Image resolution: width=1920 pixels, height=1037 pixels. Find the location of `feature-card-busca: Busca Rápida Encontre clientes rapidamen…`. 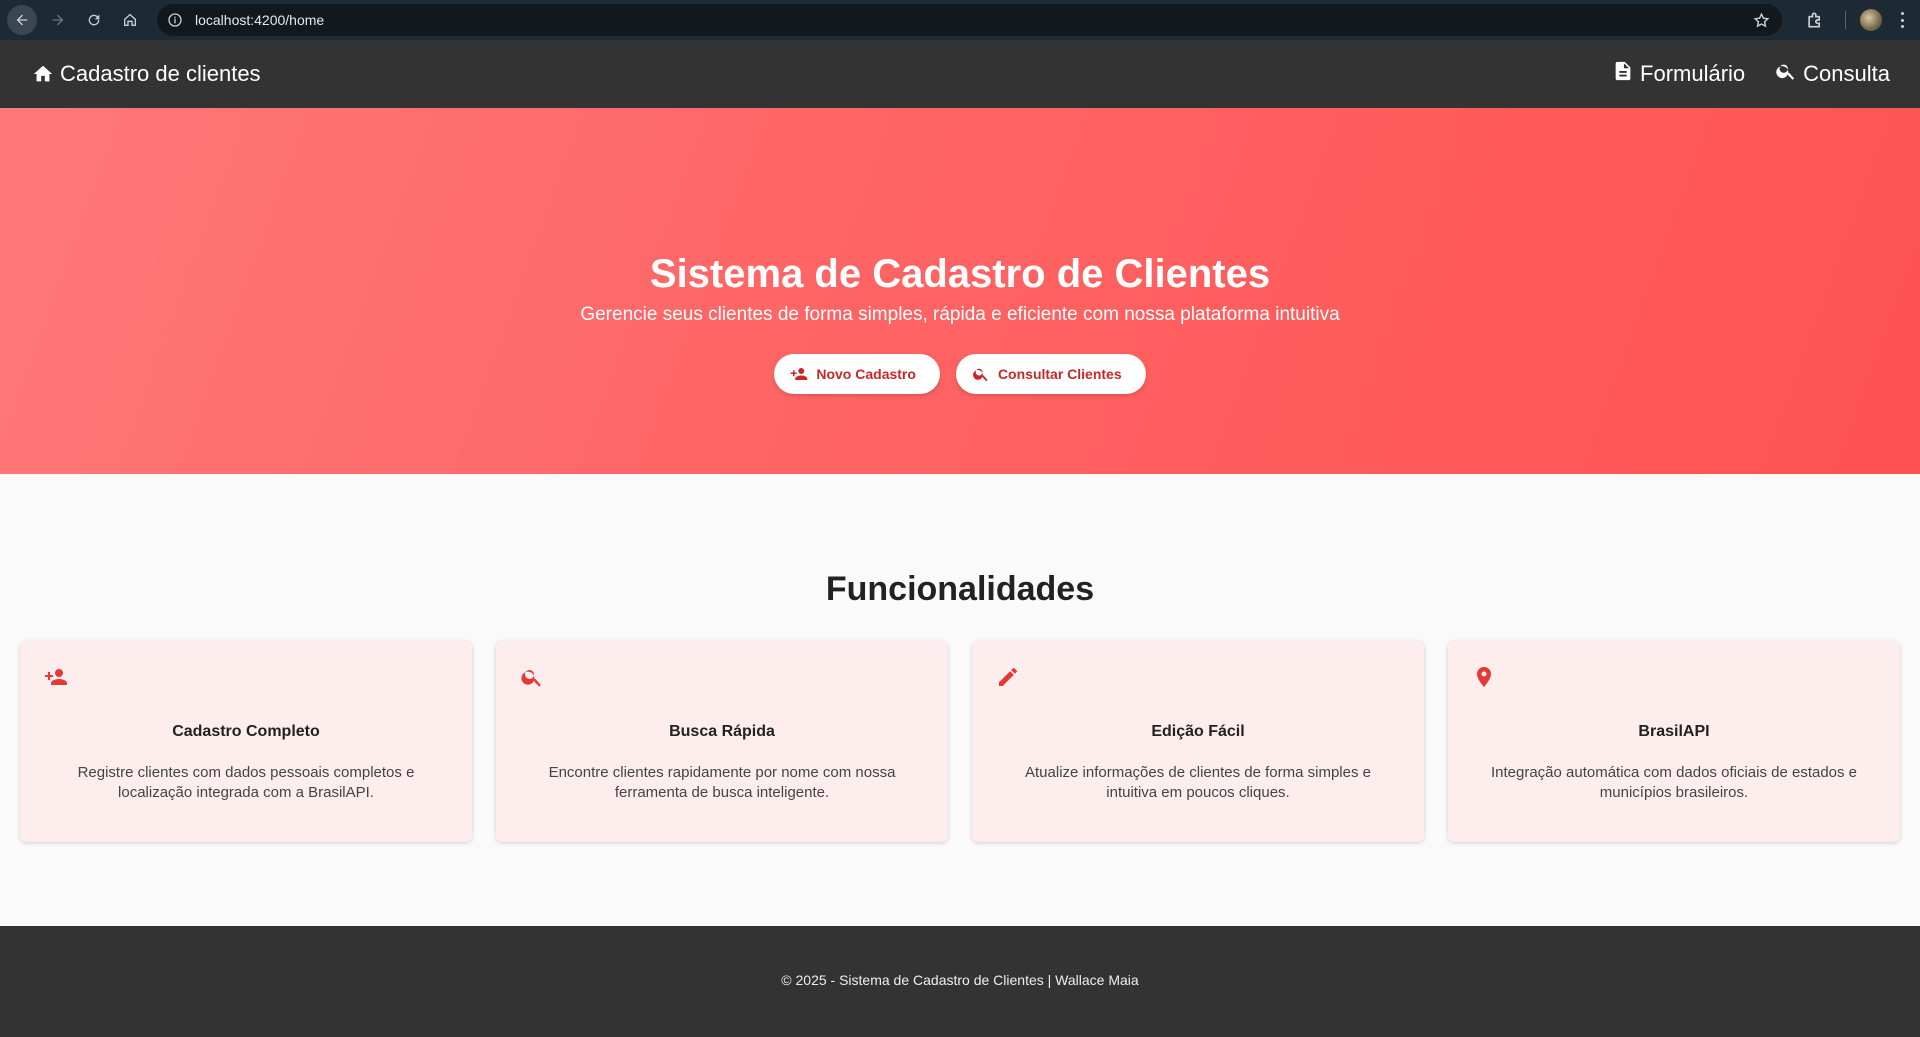

feature-card-busca: Busca Rápida Encontre clientes rapidamen… is located at coordinates (722, 741).